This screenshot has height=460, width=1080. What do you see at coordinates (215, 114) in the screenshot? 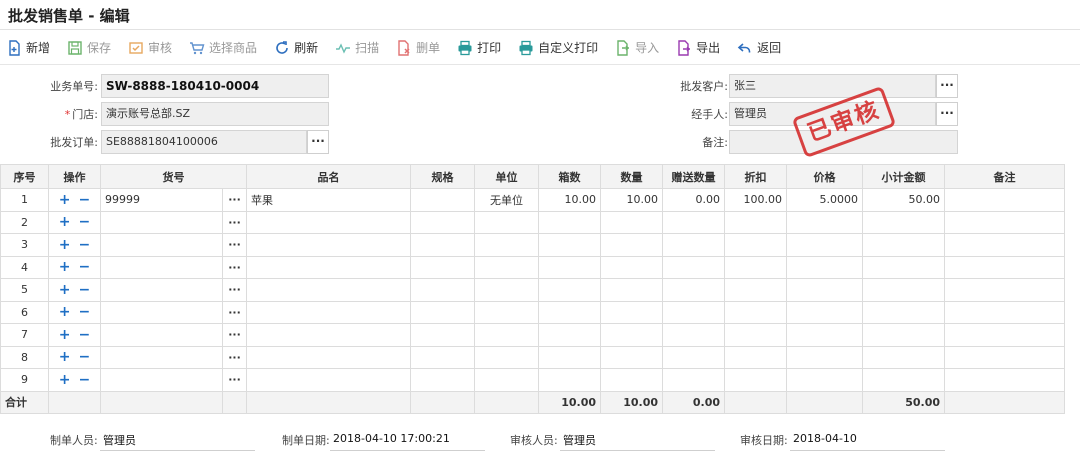
I see `store-field: 演示账号总部.SZ` at bounding box center [215, 114].